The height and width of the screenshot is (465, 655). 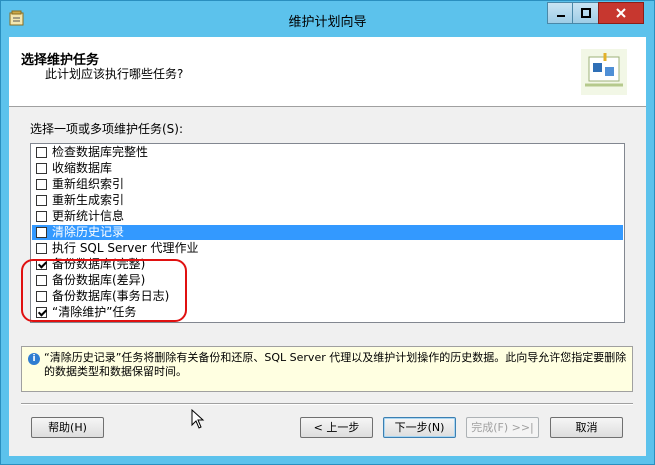 What do you see at coordinates (336, 427) in the screenshot?
I see `back-button: < 上一步` at bounding box center [336, 427].